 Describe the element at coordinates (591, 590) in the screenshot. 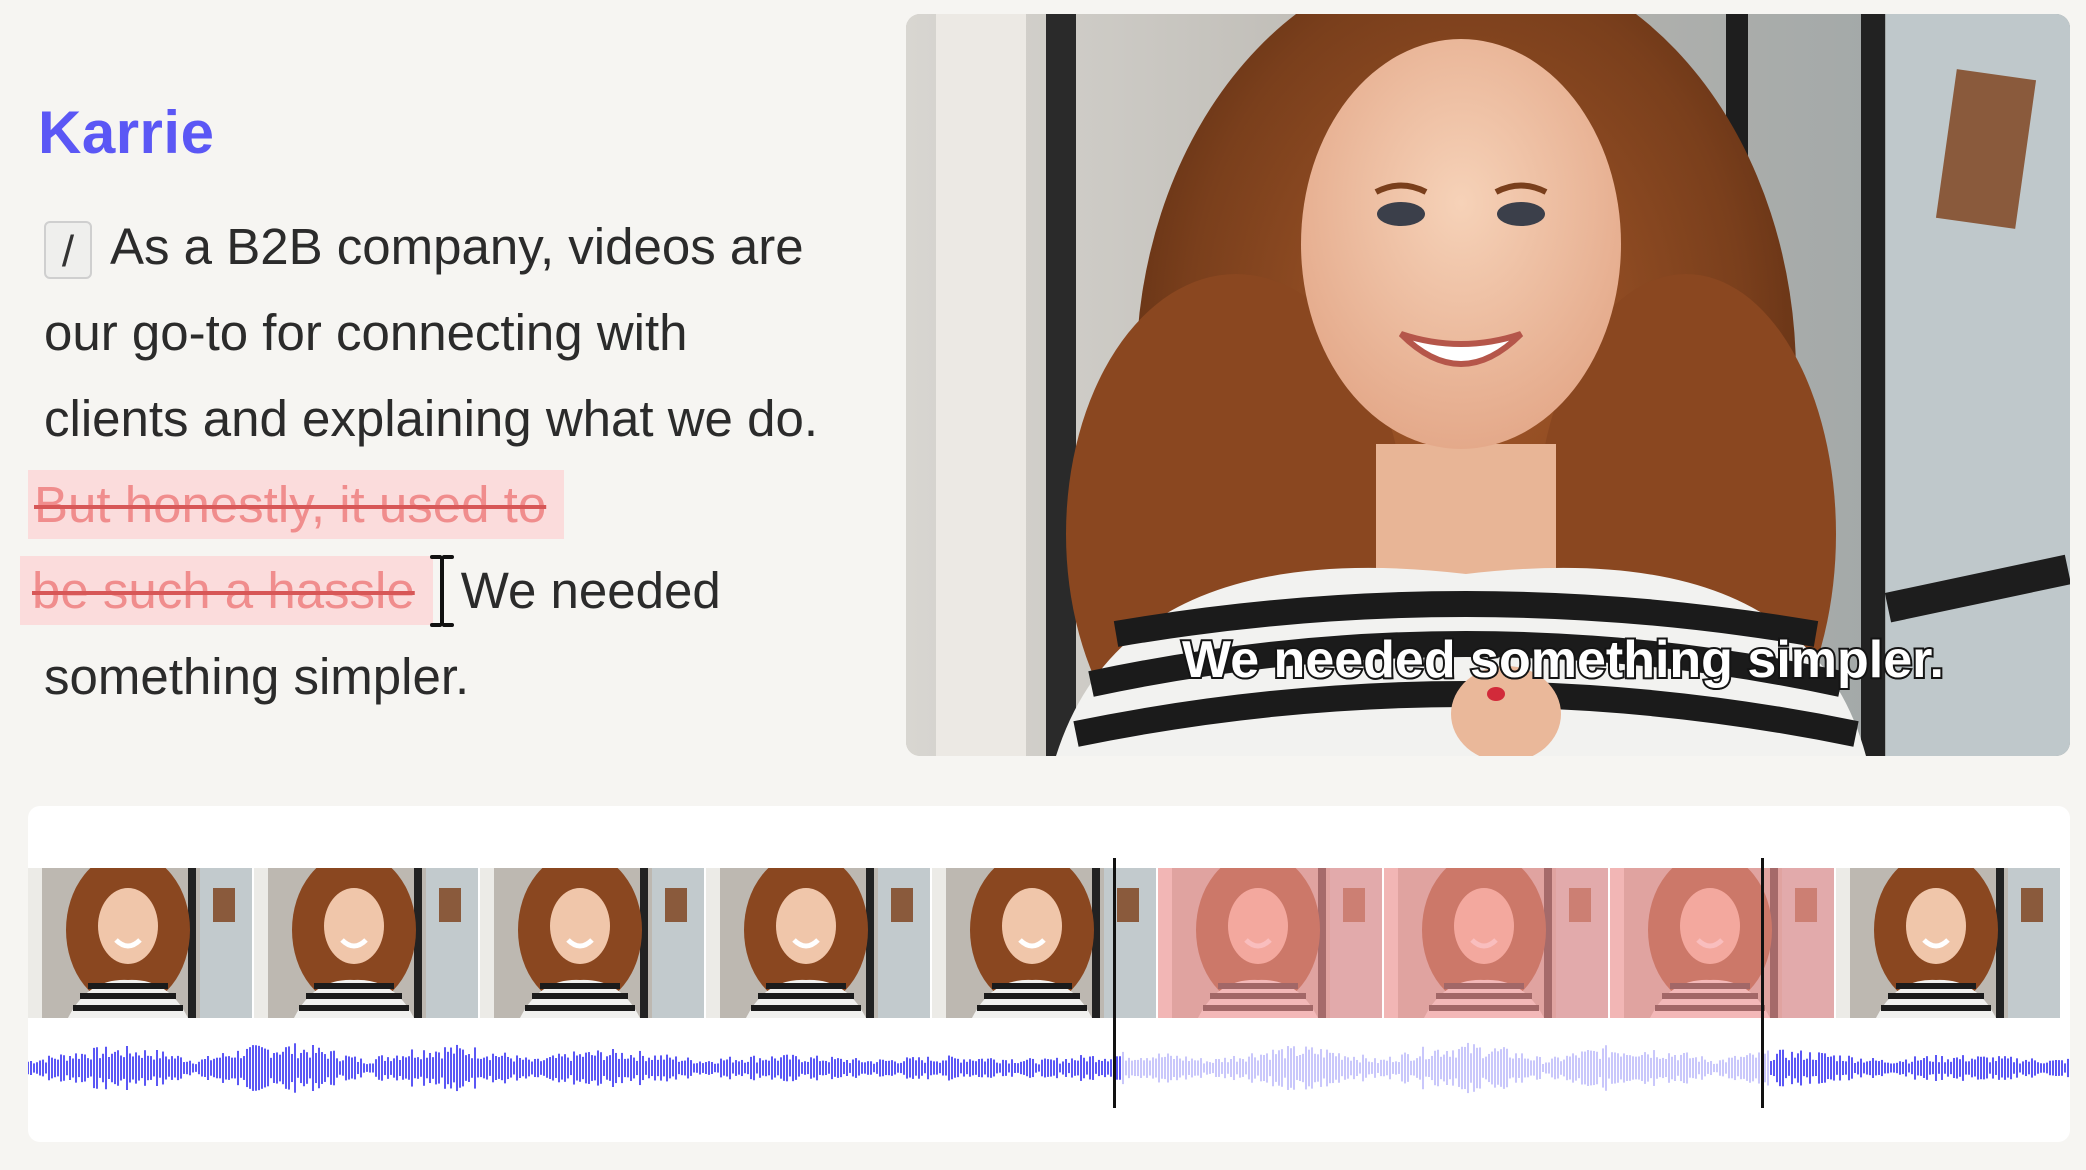

I see `transcript-text-after-1: We needed` at that location.